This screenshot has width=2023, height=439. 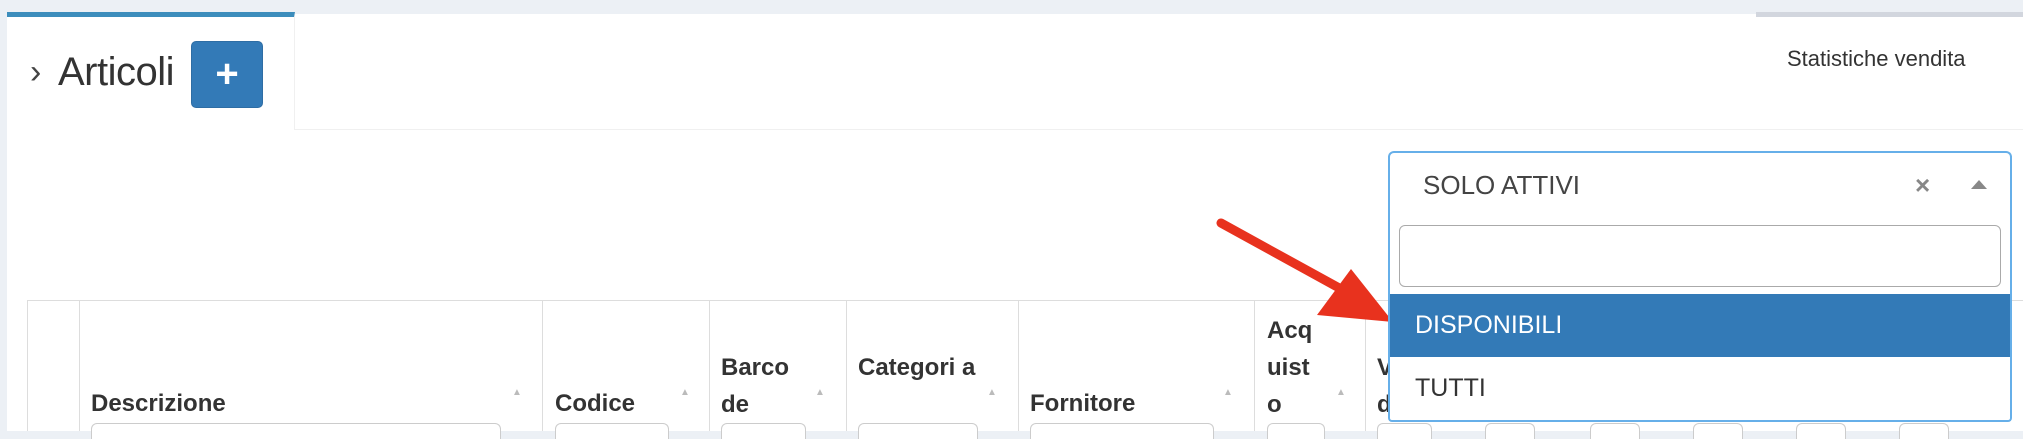 What do you see at coordinates (158, 403) in the screenshot?
I see `column-header-descrizione: Descrizione` at bounding box center [158, 403].